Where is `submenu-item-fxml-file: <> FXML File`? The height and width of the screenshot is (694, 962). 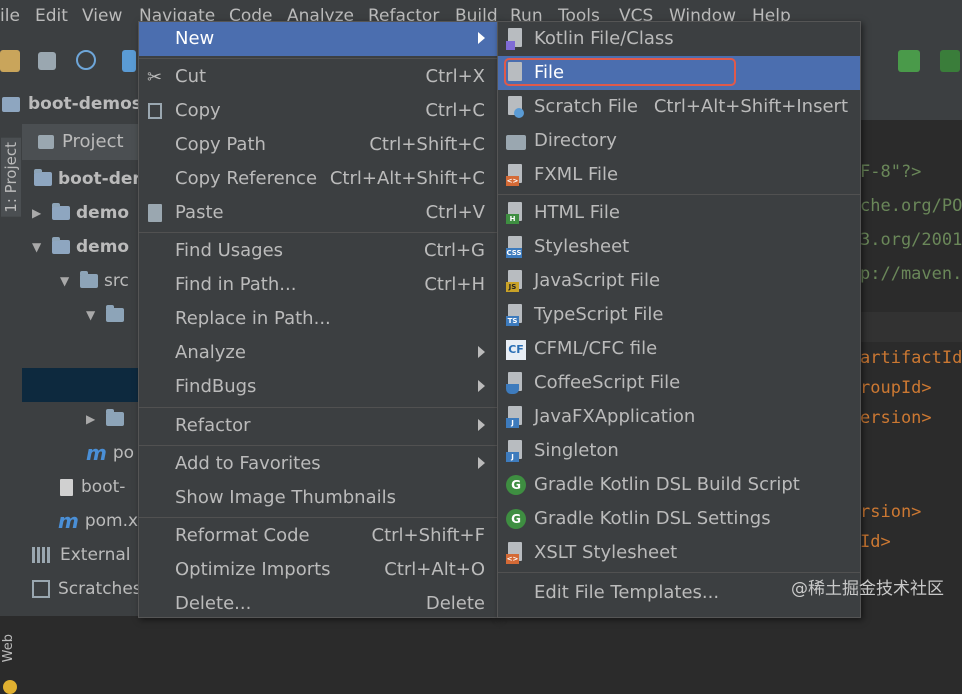
submenu-item-fxml-file: <> FXML File is located at coordinates (679, 175).